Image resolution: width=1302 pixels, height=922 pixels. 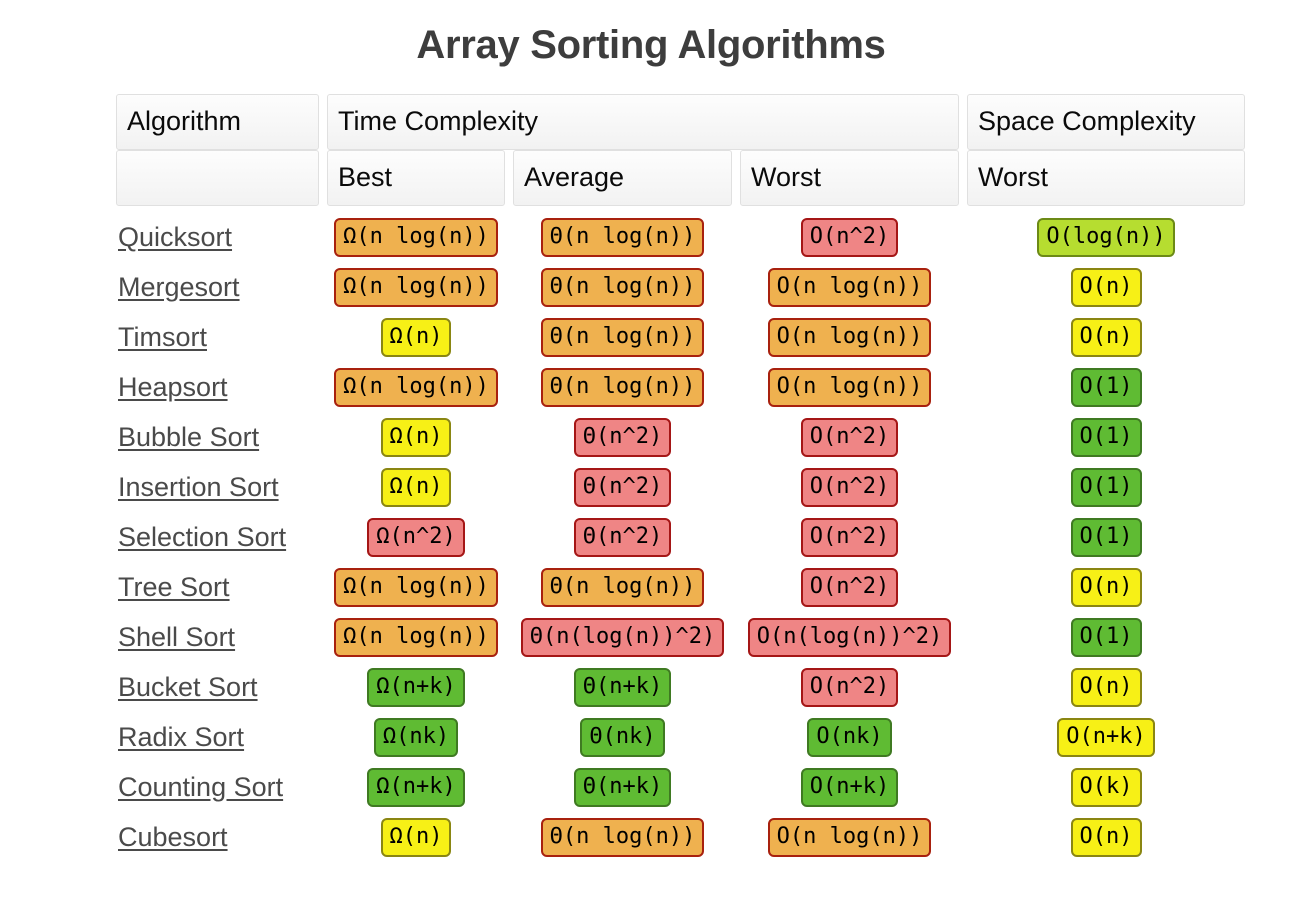 I want to click on cell-worst-space: O(log(n)), so click(x=1106, y=237).